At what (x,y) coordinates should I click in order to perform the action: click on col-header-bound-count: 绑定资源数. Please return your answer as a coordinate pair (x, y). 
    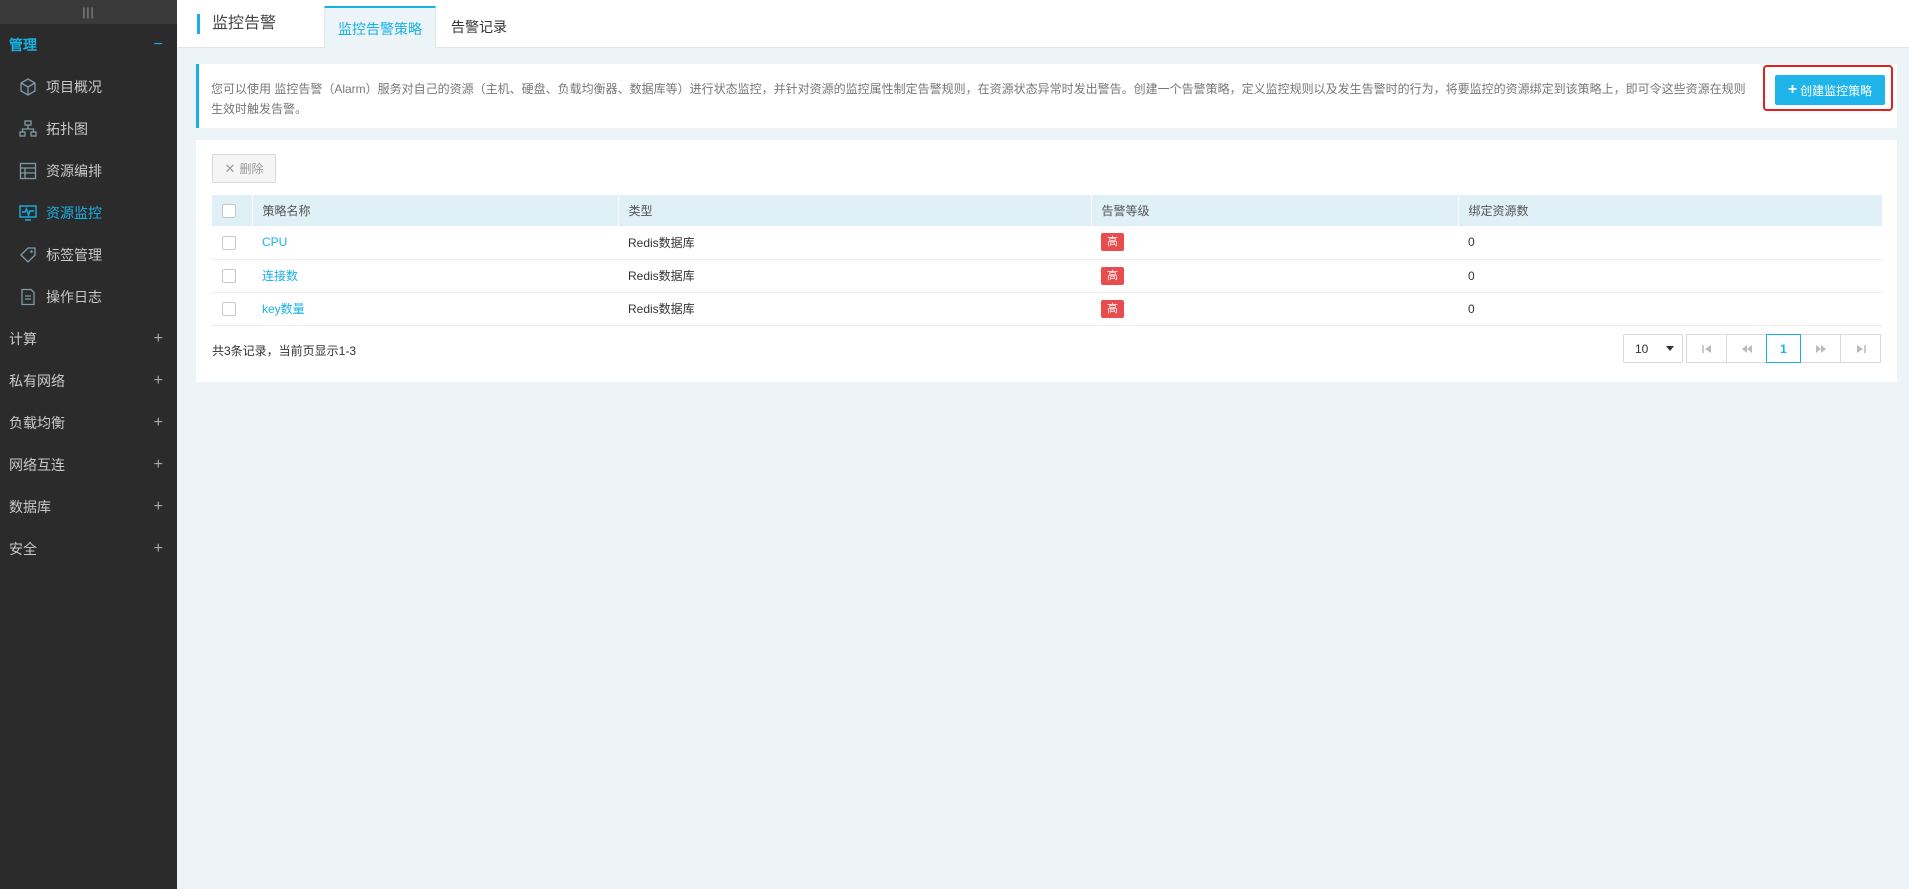
    Looking at the image, I should click on (1669, 210).